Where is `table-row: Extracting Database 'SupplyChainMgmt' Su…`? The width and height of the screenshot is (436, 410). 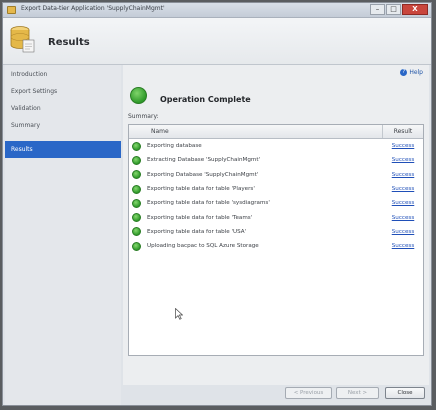
table-row: Extracting Database 'SupplyChainMgmt' Su… is located at coordinates (276, 160).